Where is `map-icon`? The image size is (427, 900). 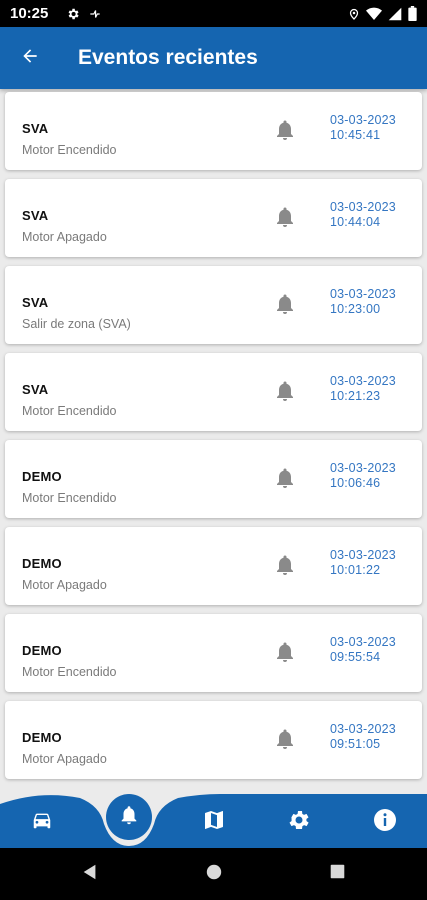
map-icon is located at coordinates (214, 822).